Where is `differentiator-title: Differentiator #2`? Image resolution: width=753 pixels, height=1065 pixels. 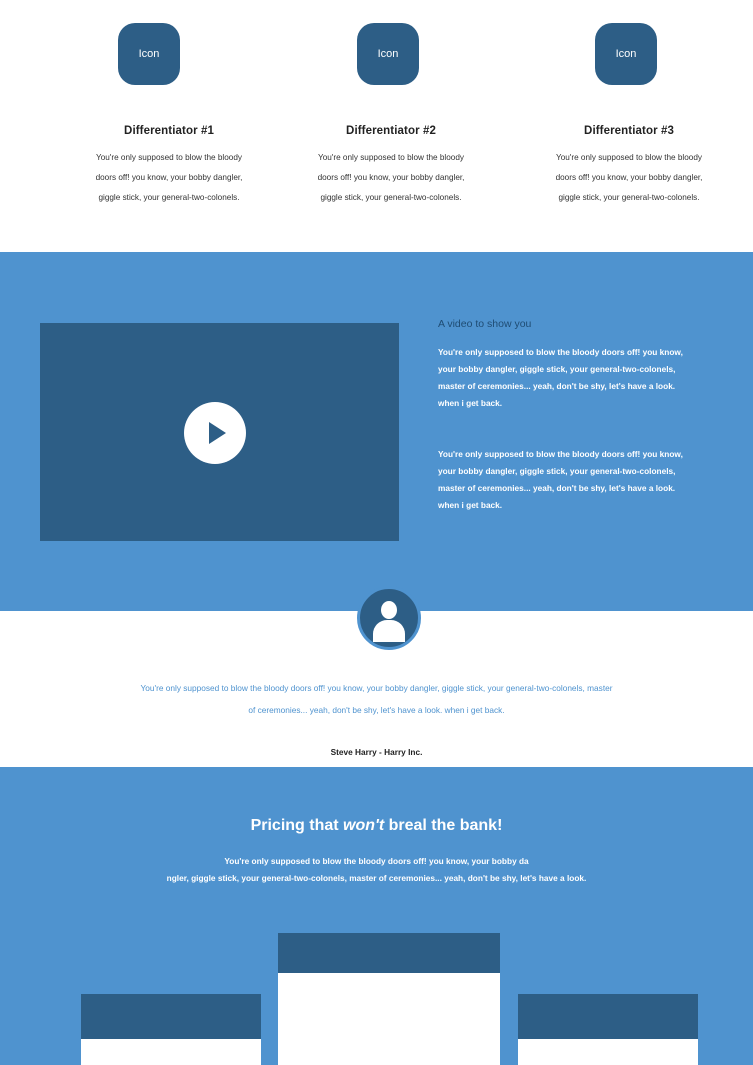 differentiator-title: Differentiator #2 is located at coordinates (391, 131).